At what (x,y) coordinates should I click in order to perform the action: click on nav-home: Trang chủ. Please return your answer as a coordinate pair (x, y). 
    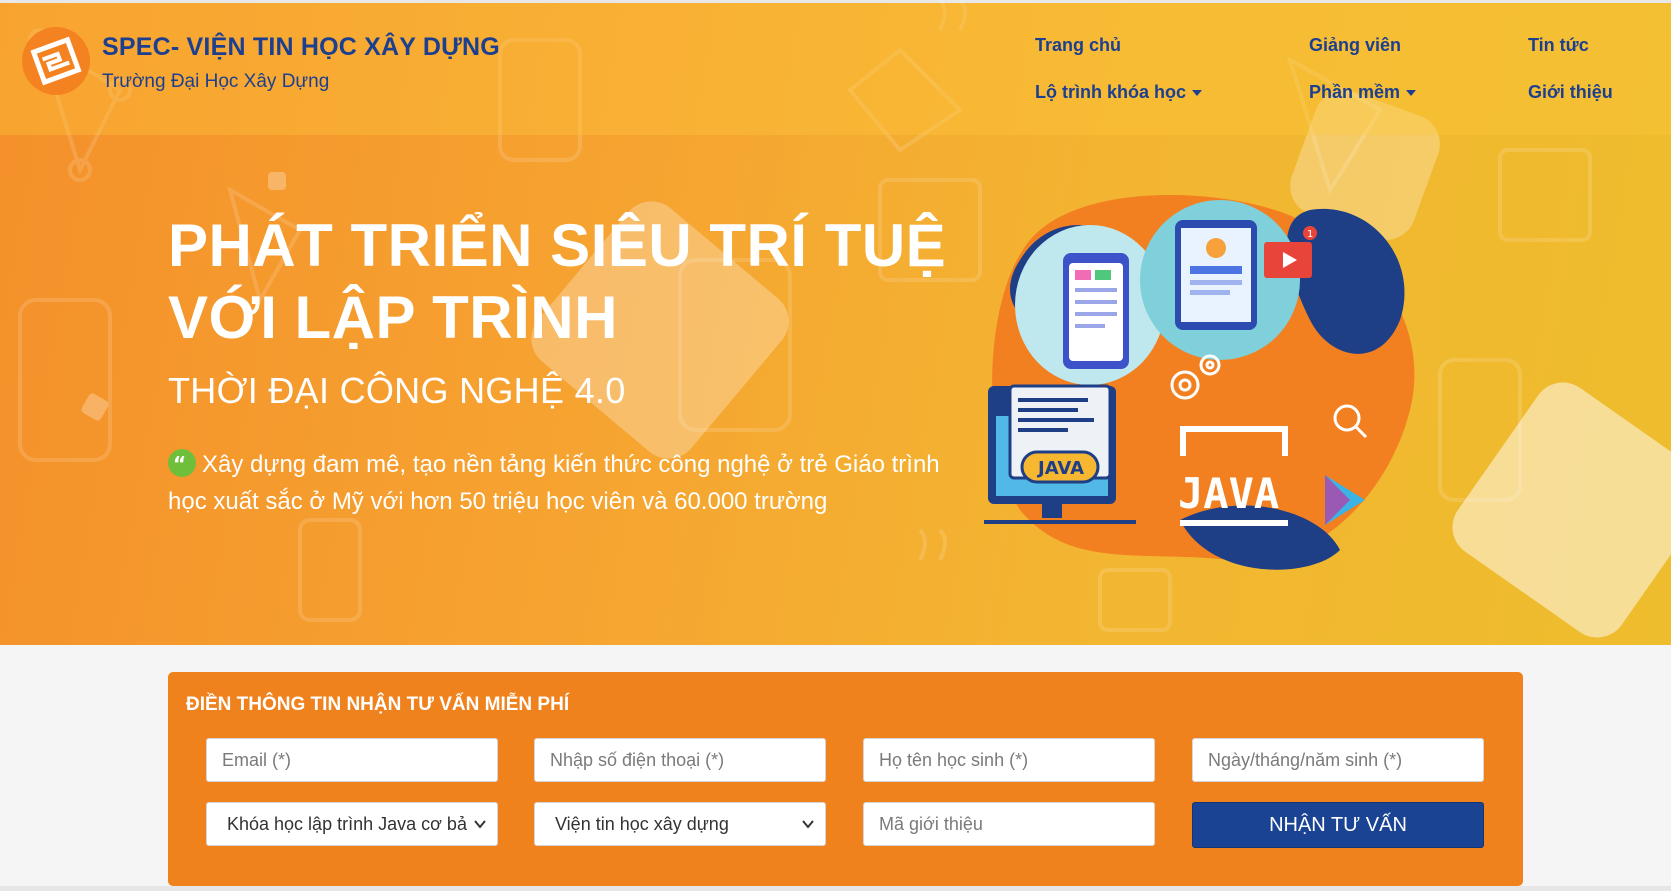
    Looking at the image, I should click on (1078, 45).